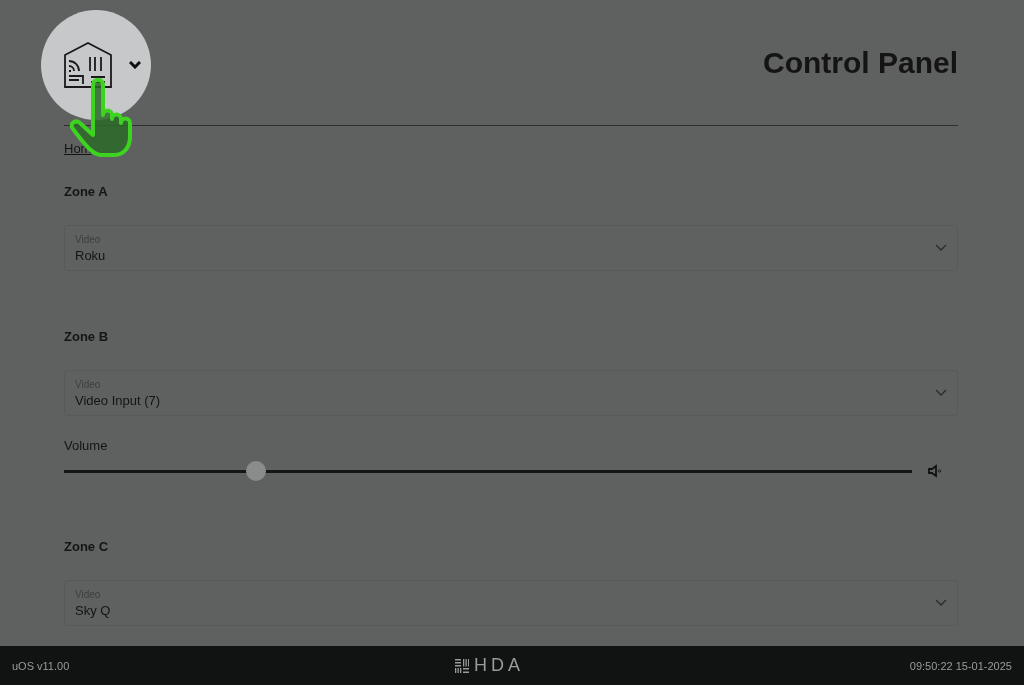  Describe the element at coordinates (86, 191) in the screenshot. I see `zone-heading: Zone A` at that location.